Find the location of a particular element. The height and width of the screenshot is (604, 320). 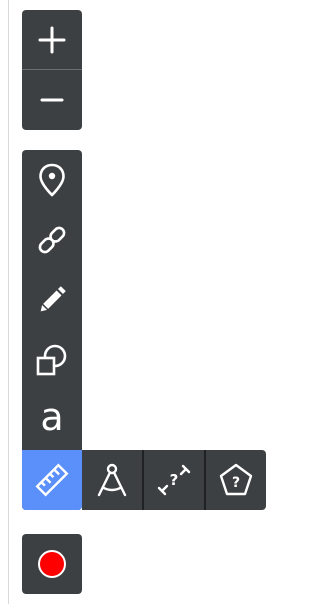

record-icon is located at coordinates (52, 564).